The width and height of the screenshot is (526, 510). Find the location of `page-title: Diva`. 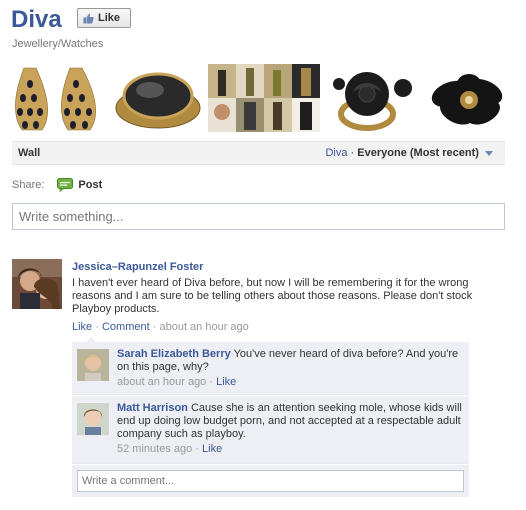

page-title: Diva is located at coordinates (36, 20).